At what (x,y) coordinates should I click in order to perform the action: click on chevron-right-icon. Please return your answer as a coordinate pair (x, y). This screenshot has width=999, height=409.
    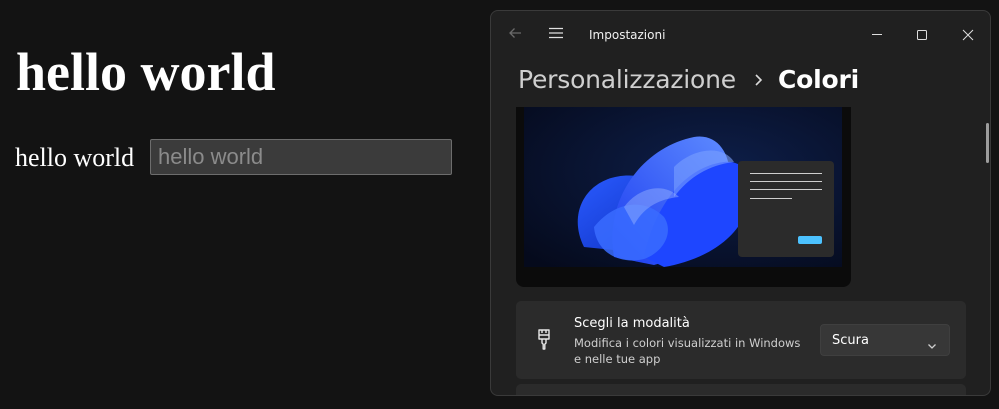
    Looking at the image, I should click on (758, 79).